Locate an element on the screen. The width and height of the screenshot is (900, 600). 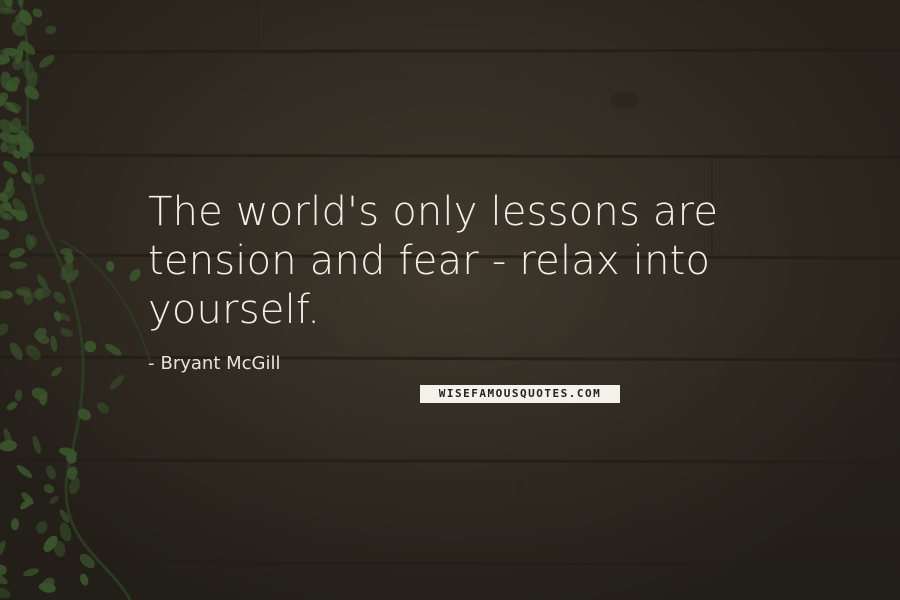
quote-line-3: yourself. is located at coordinates (234, 310).